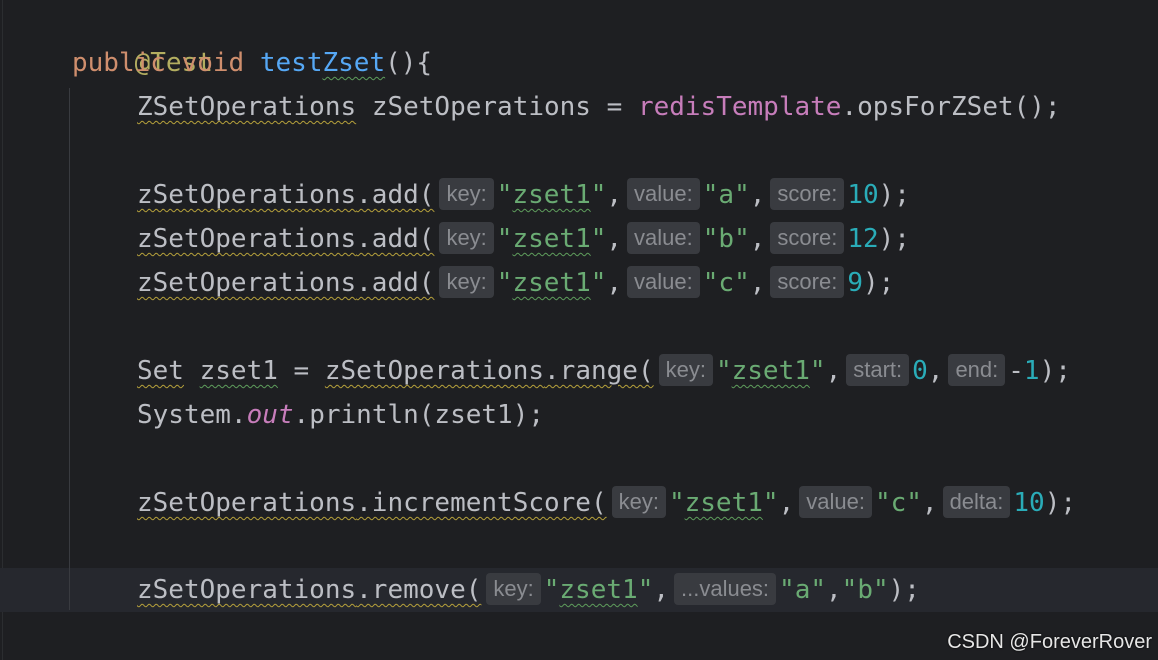 The image size is (1158, 660). What do you see at coordinates (372, 503) in the screenshot?
I see `increment-call: zSetOperations.incrementScore(` at bounding box center [372, 503].